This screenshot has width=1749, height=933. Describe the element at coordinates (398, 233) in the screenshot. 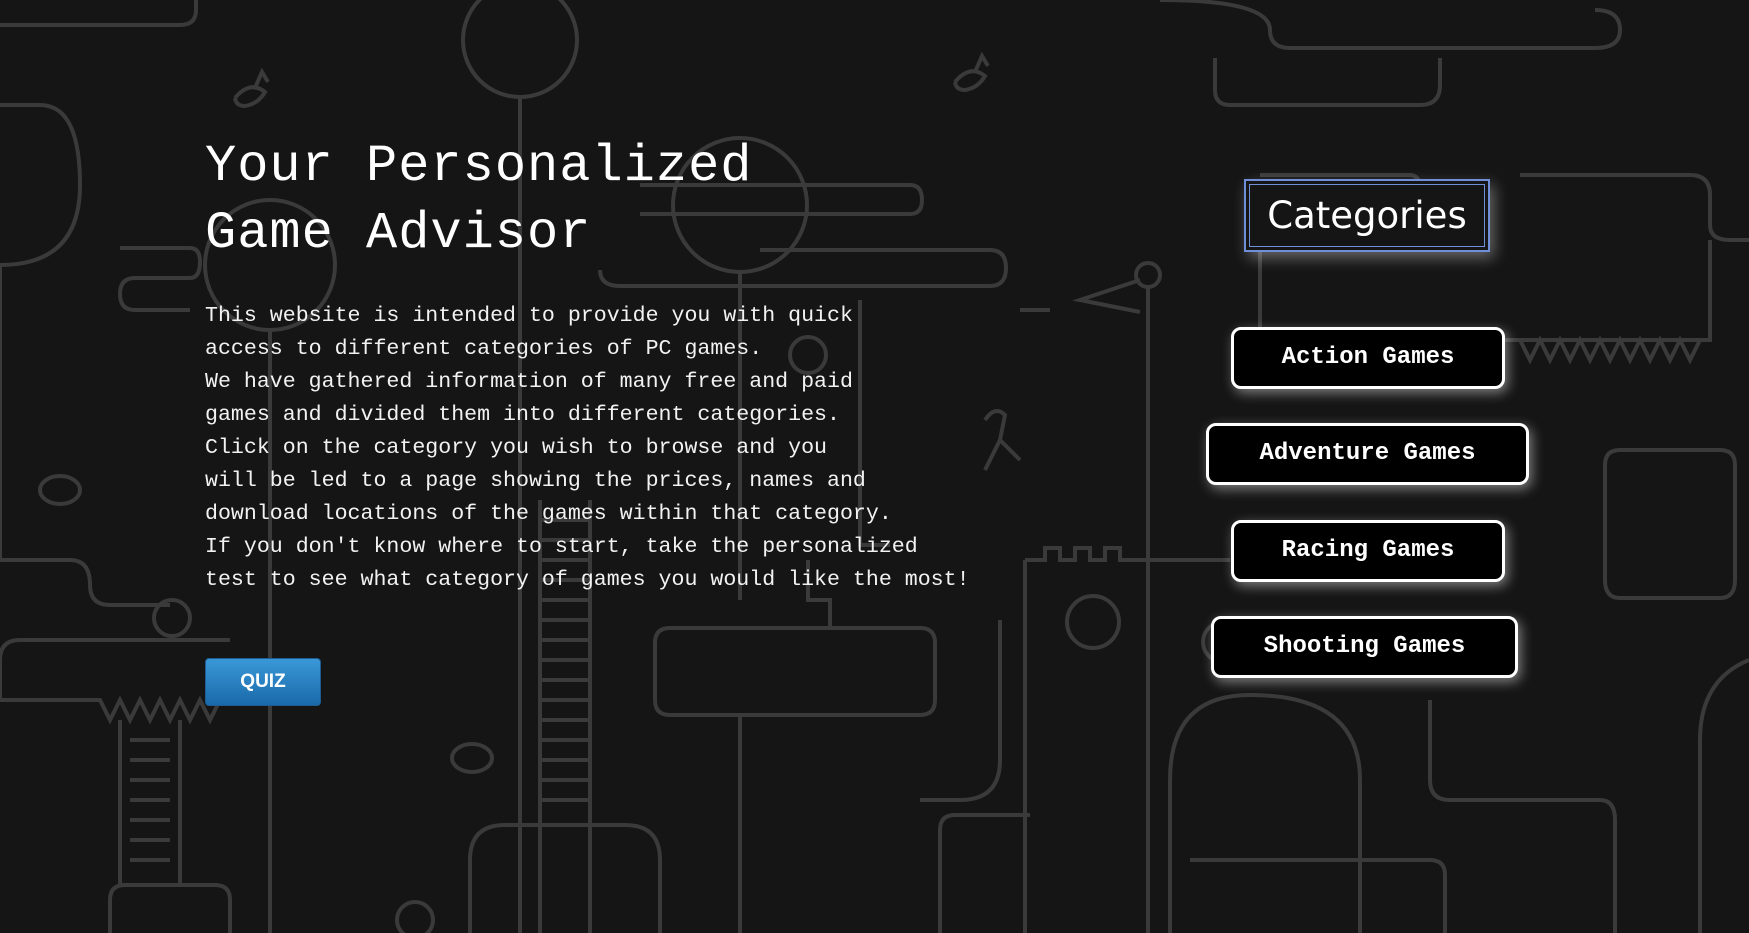

I see `page-title-line-2: Game Advisor` at that location.